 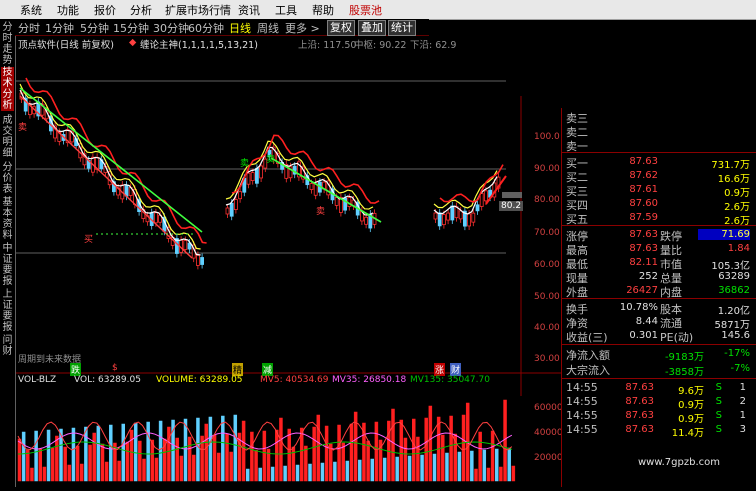 I want to click on period-60min: 60分钟, so click(x=206, y=28).